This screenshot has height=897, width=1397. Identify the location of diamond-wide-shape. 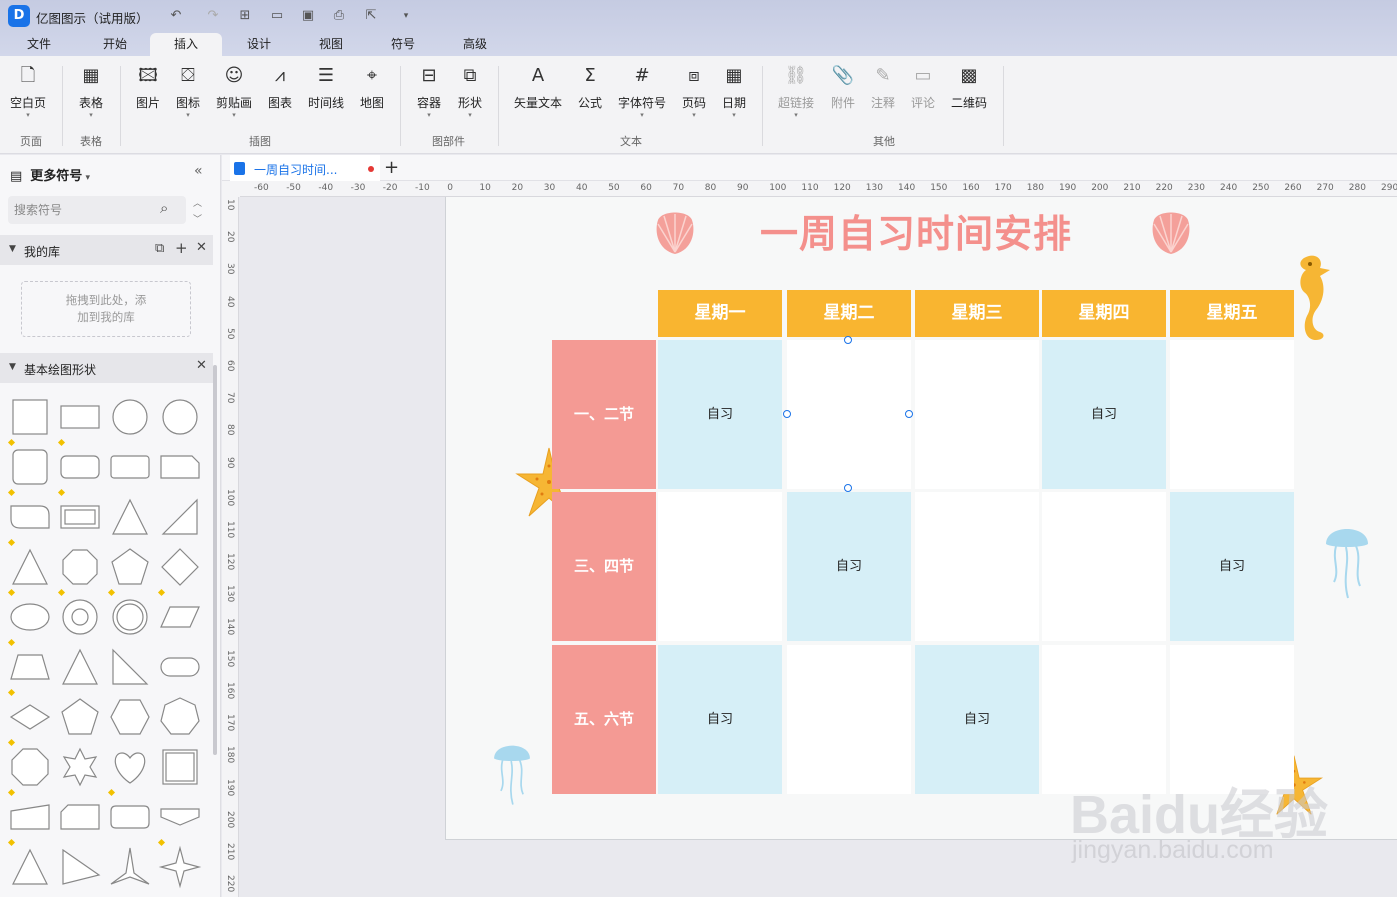
(30, 717).